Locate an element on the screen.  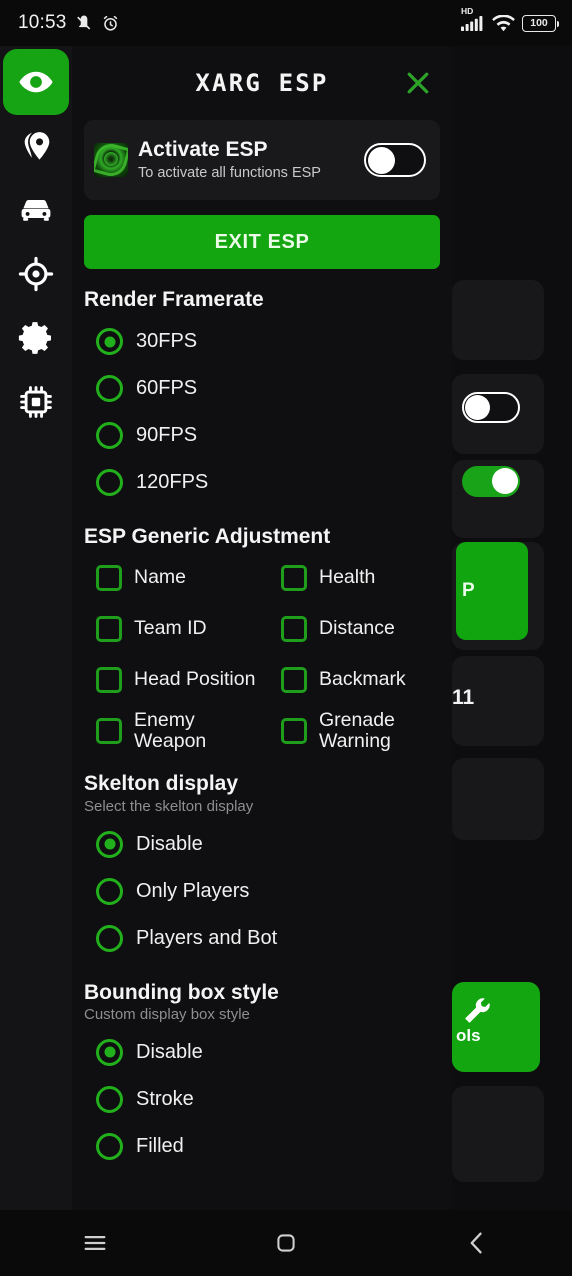
checkbox-option-grenade-warning: Grenade Warning is located at coordinates (354, 730).